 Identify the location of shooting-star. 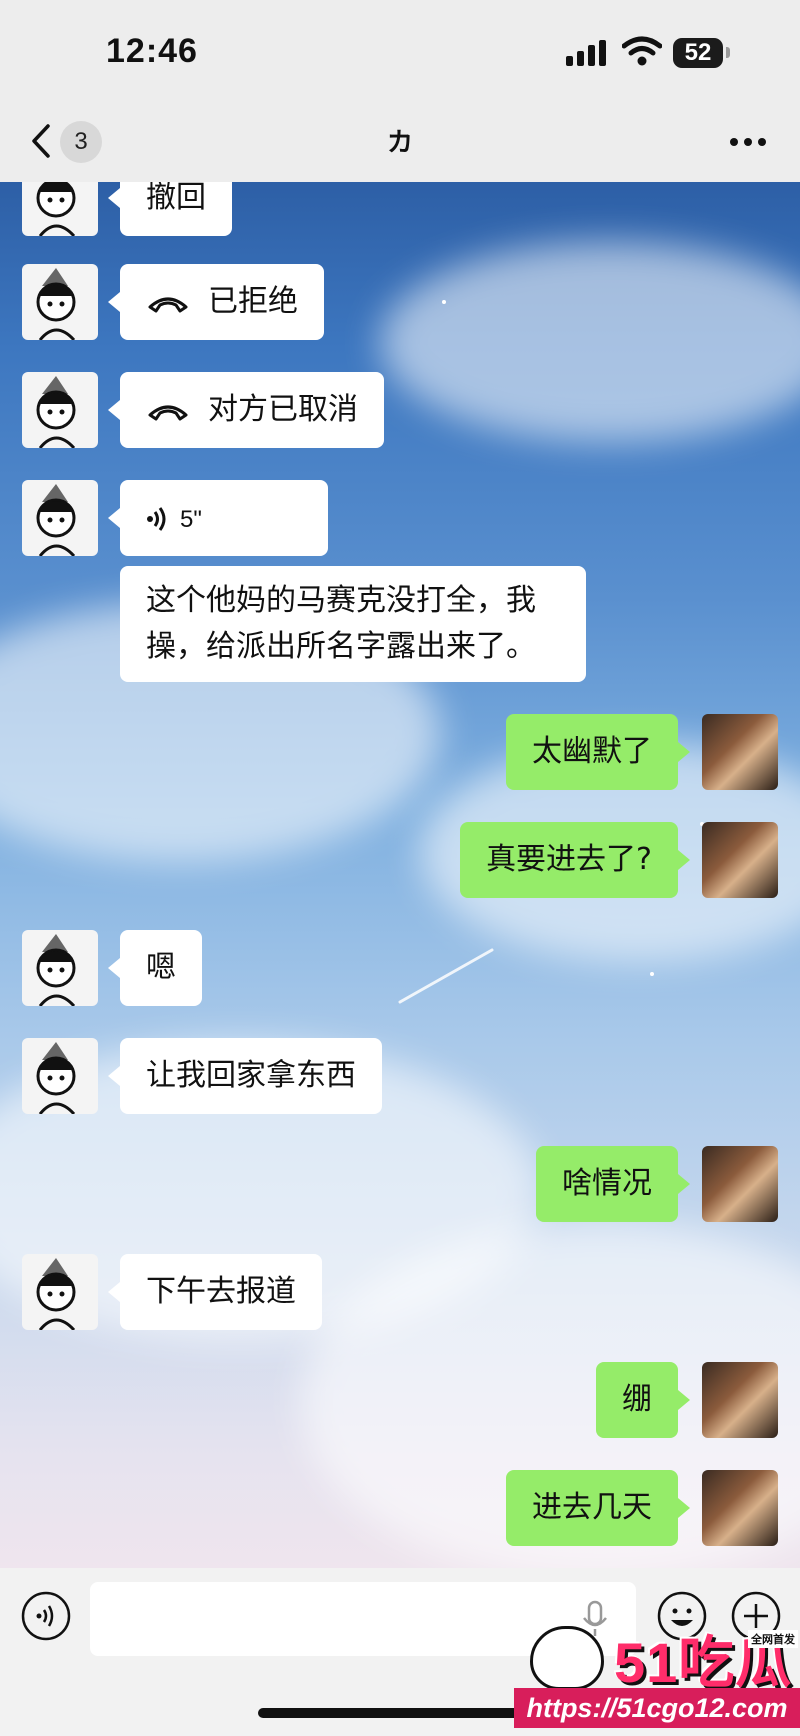
(446, 976).